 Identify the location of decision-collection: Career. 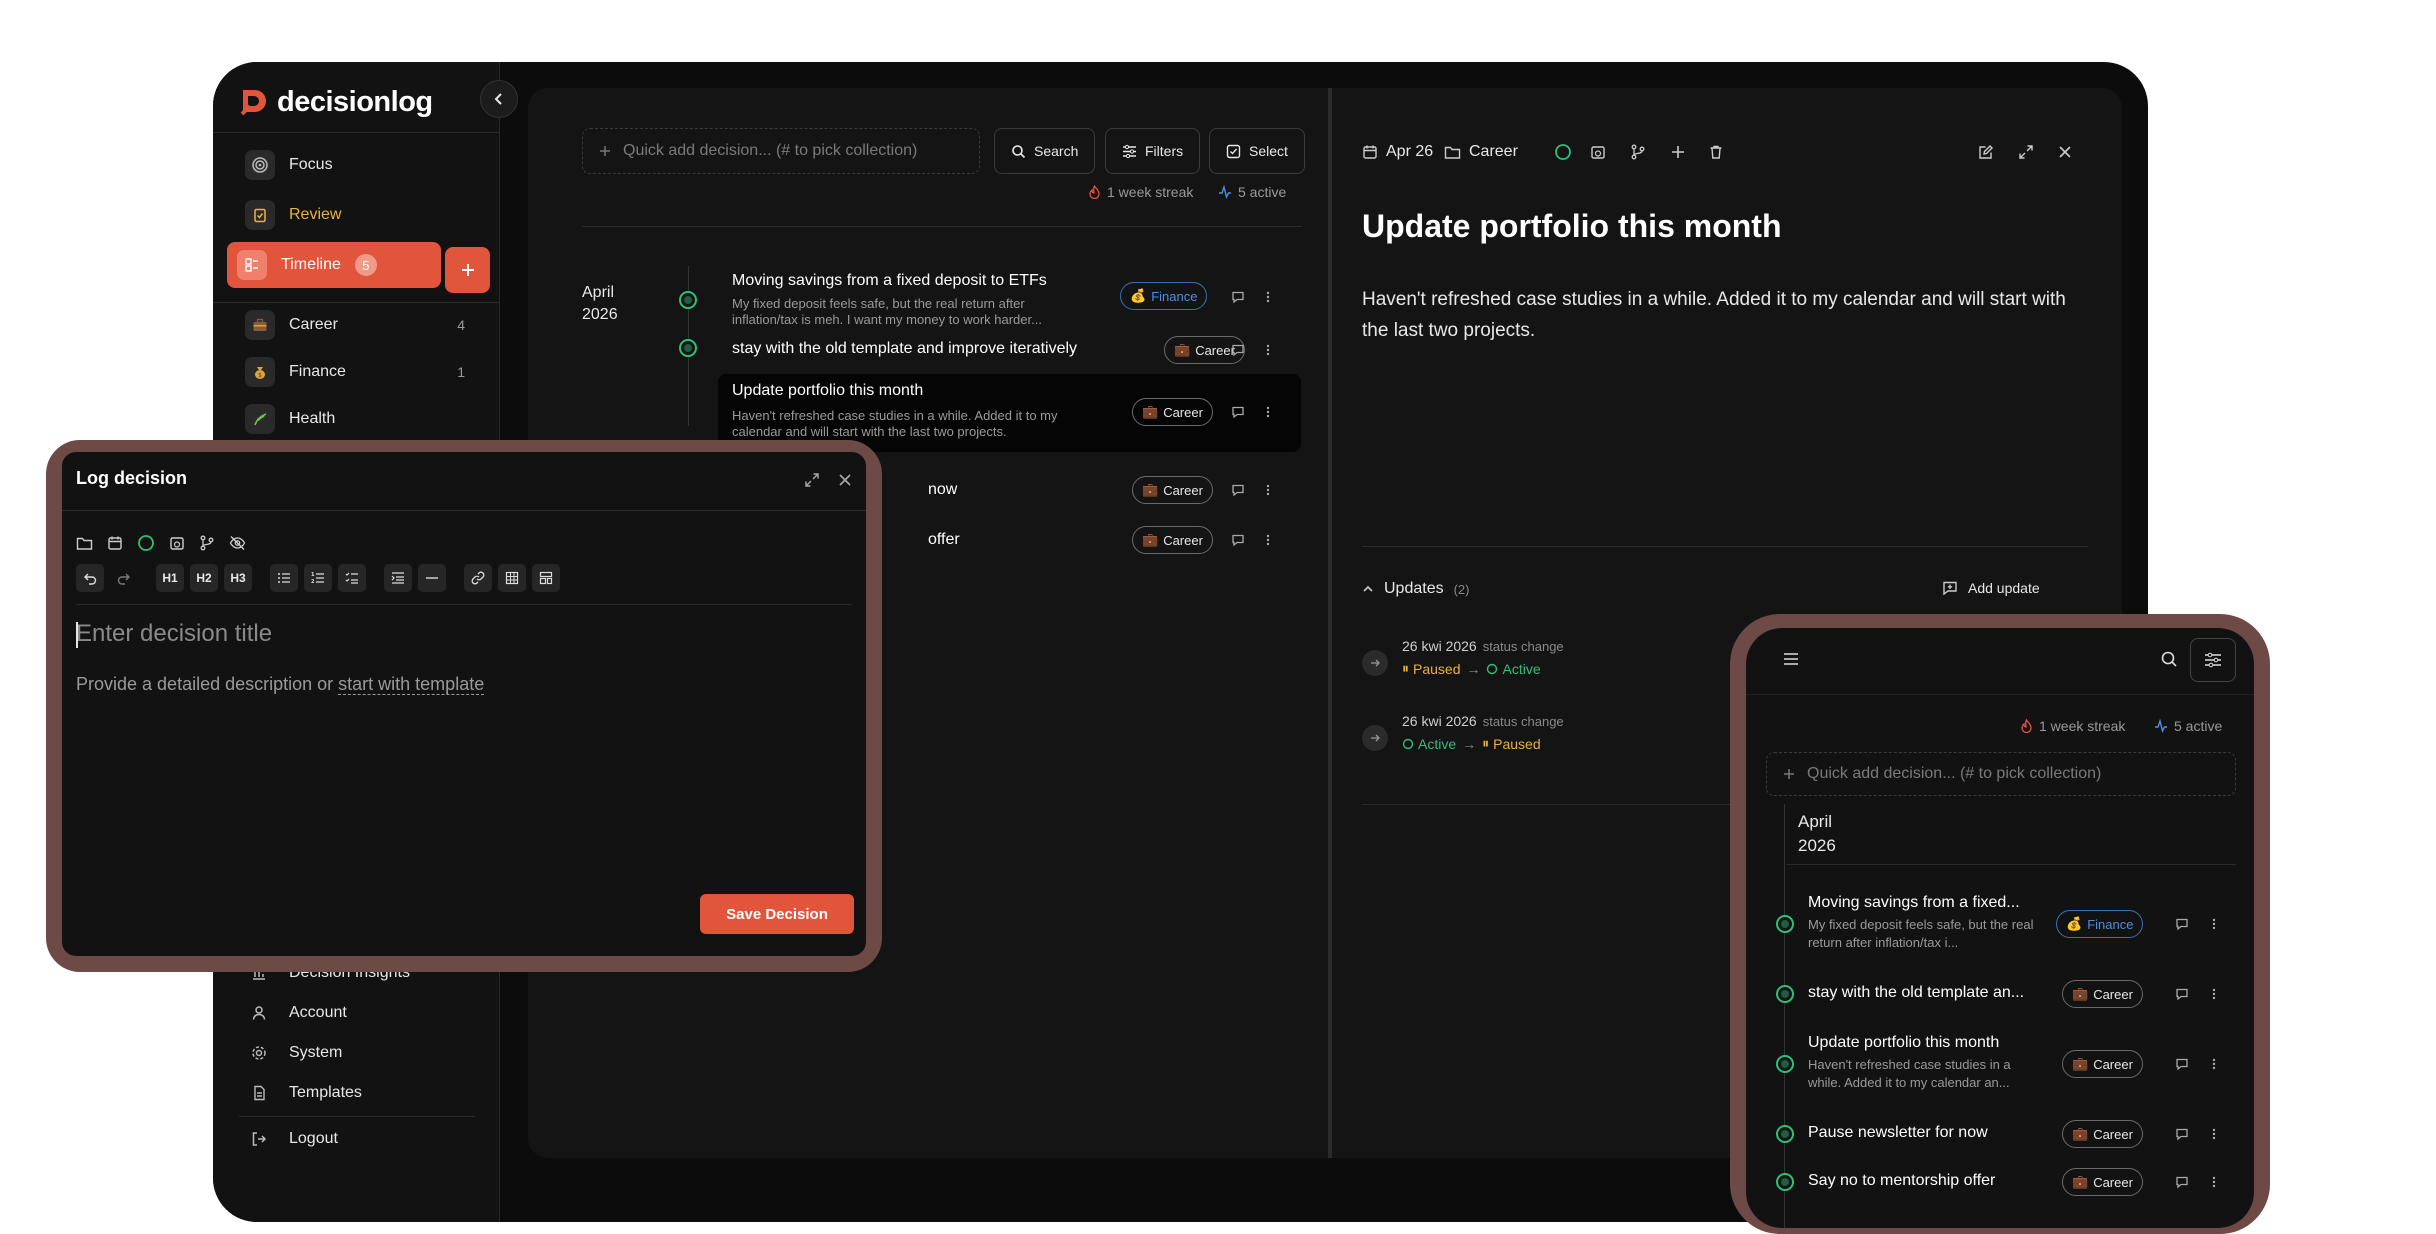
(1481, 152).